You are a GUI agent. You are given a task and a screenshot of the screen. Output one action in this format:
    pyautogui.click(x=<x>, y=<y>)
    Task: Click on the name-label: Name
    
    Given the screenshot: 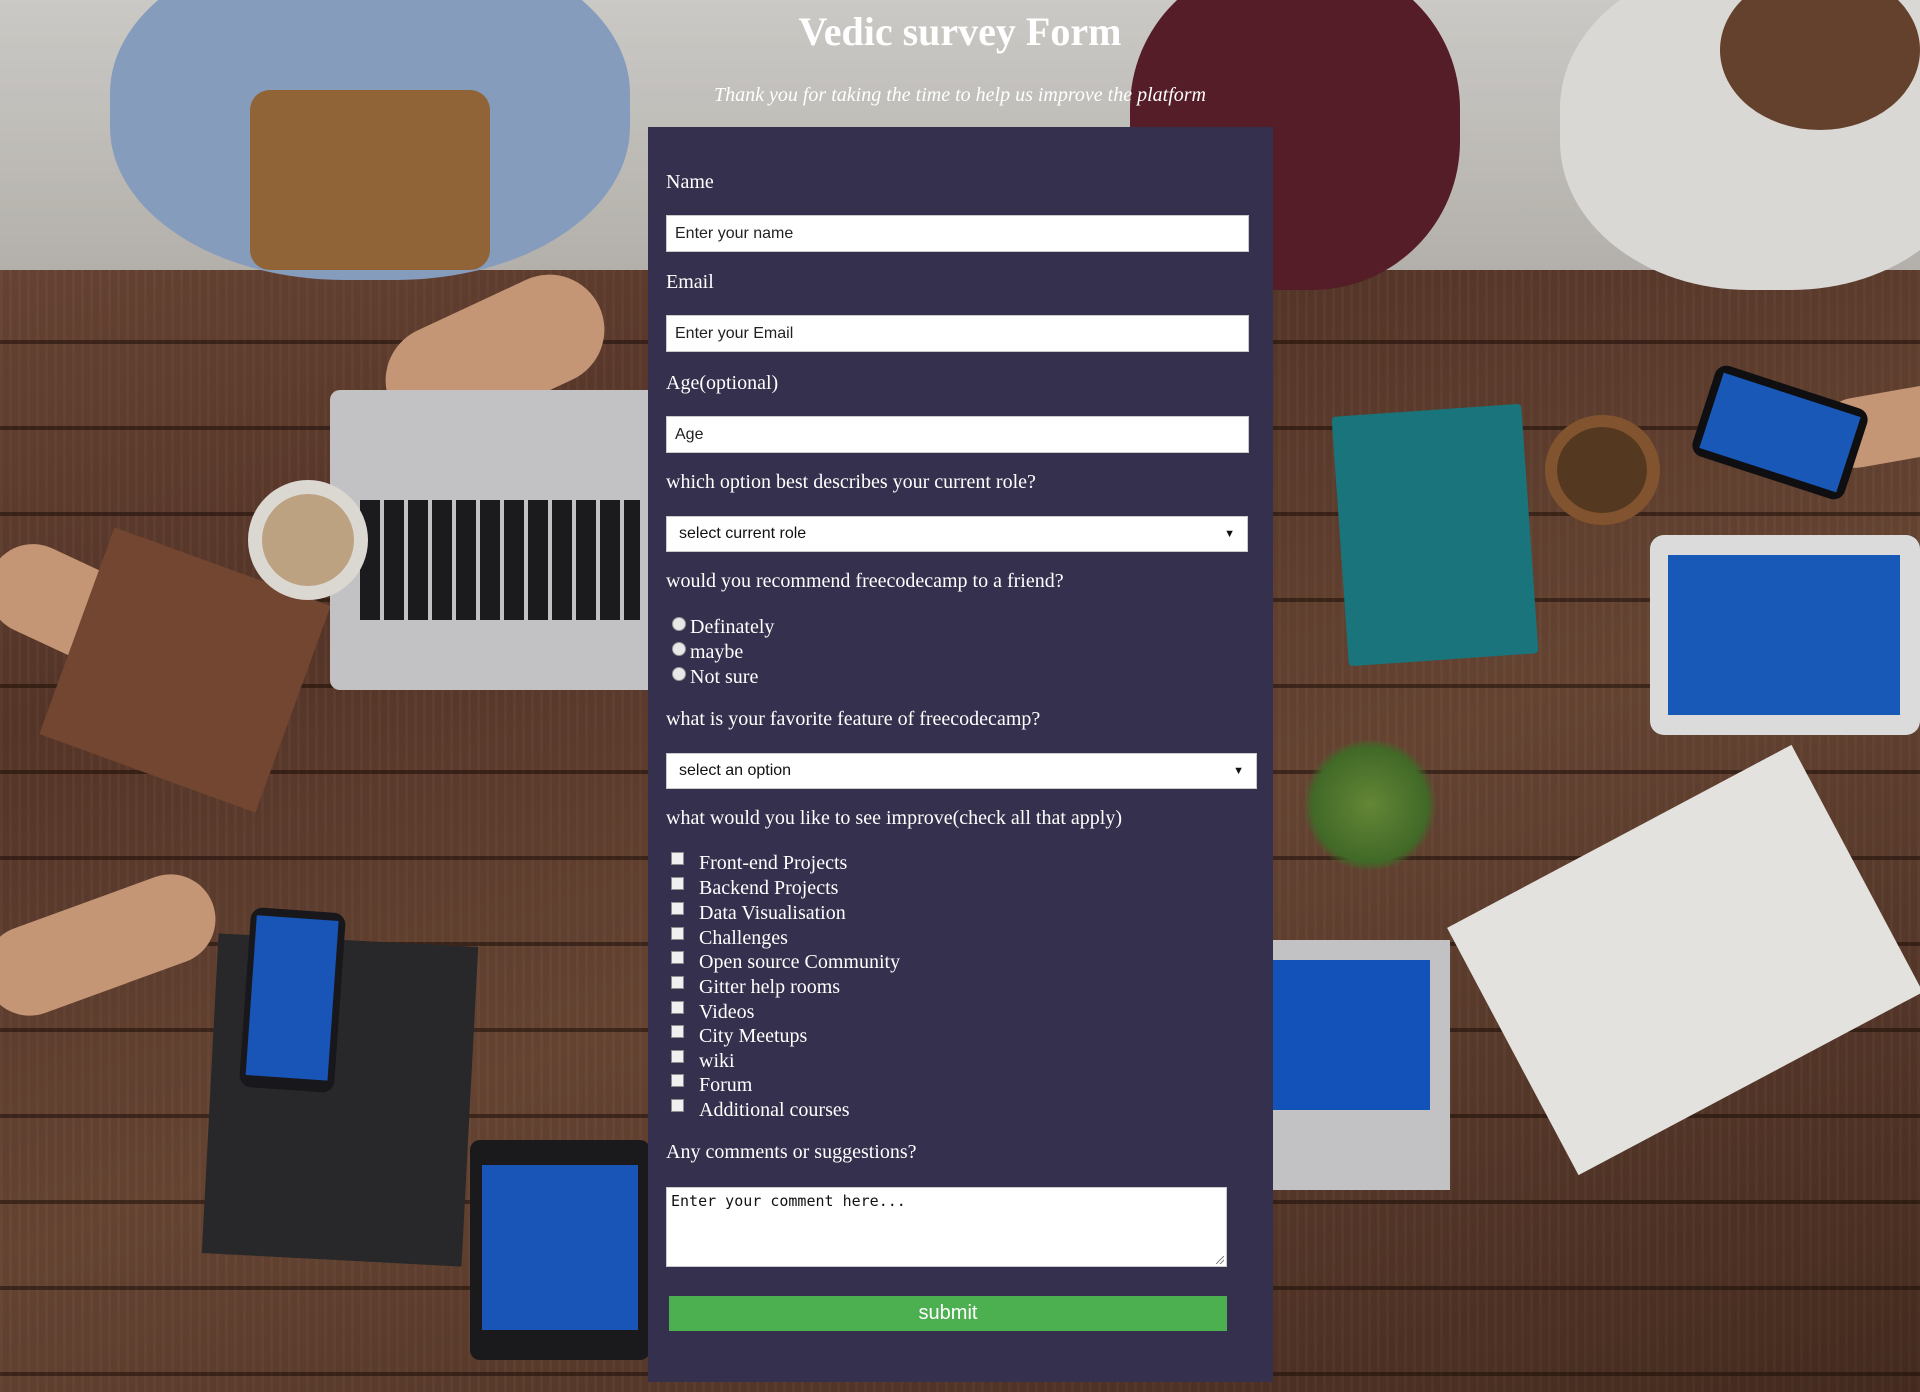 What is the action you would take?
    pyautogui.click(x=690, y=182)
    